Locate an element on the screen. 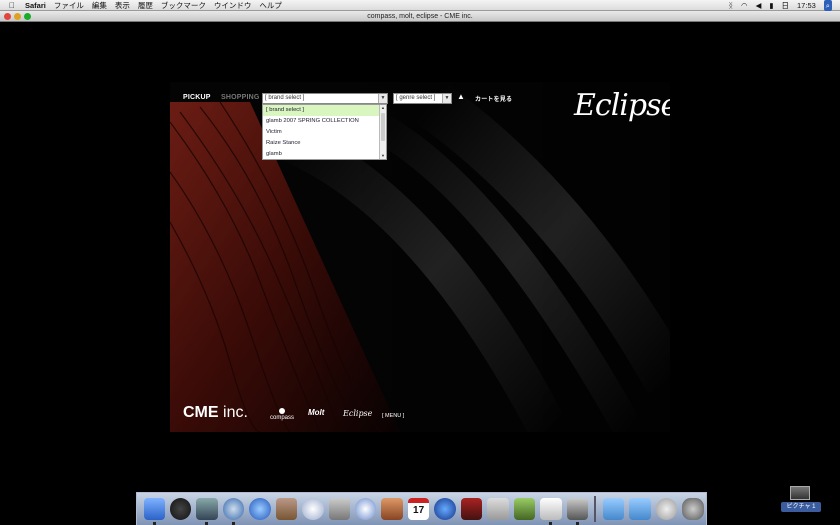  brand-select-value: [ brand select ] is located at coordinates (285, 98).